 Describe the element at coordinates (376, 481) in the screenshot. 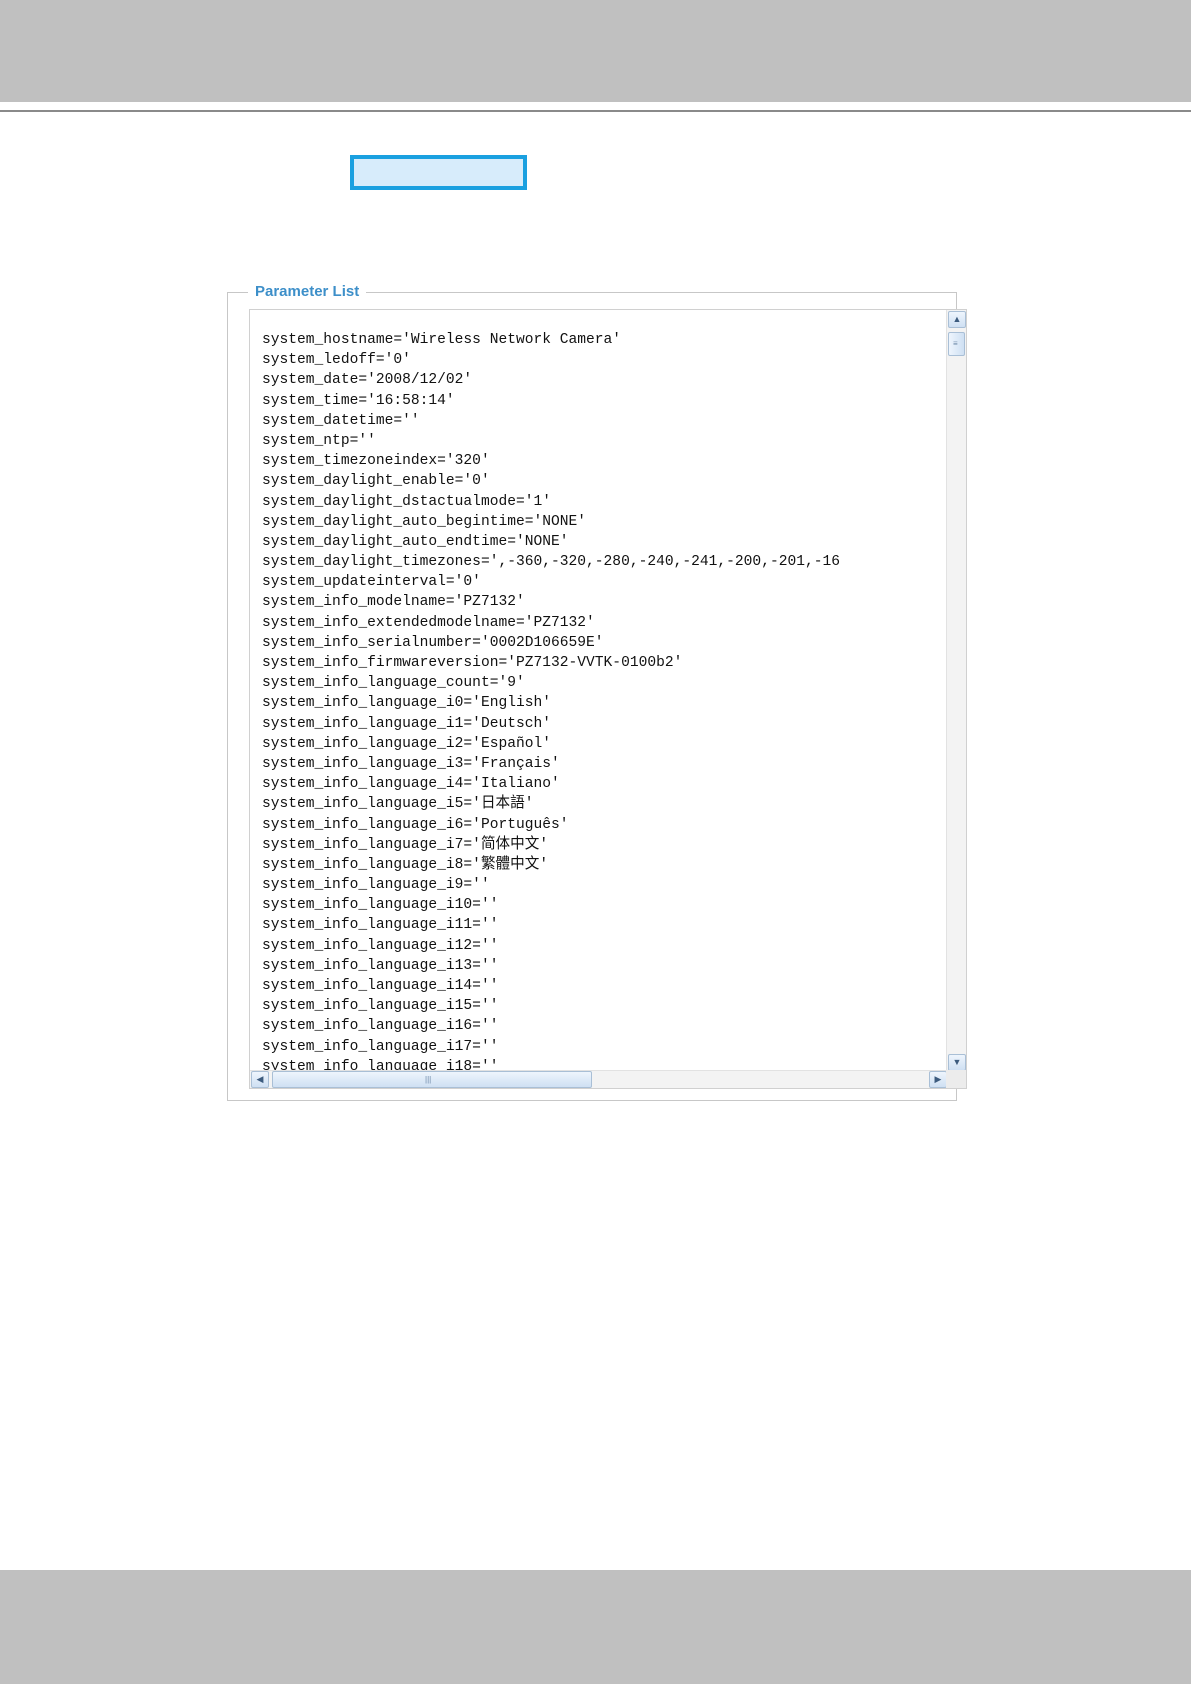

I see `parameter-line: system_daylight_enable='0'` at that location.